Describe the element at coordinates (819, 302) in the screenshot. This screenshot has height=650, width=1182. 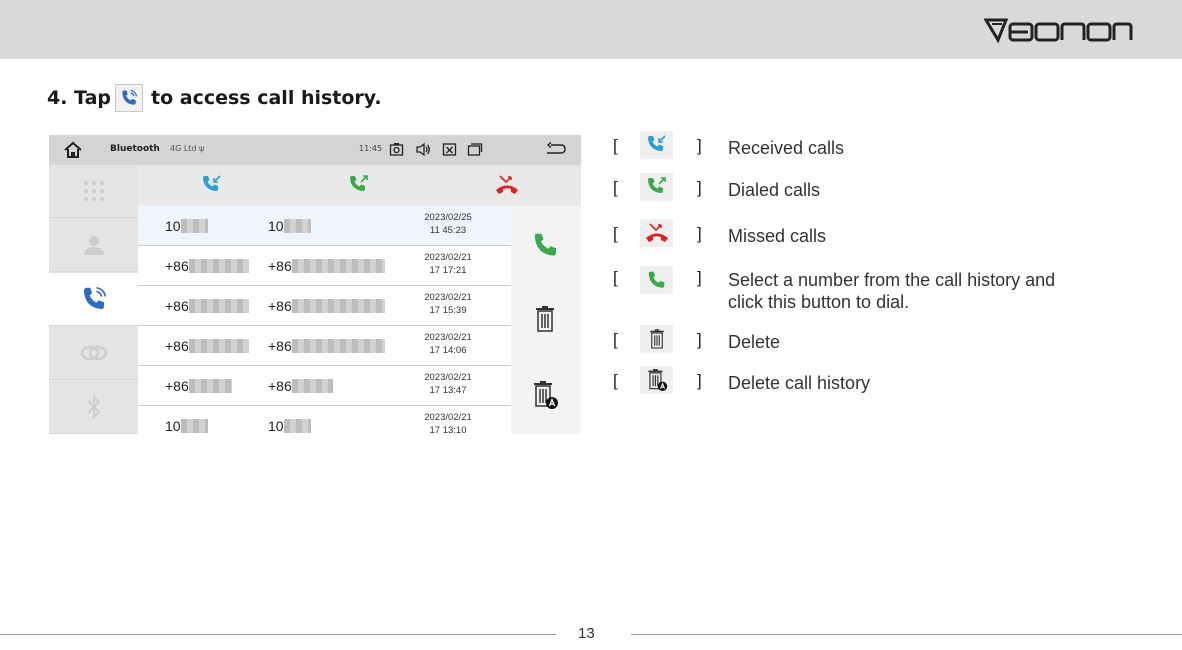
I see `legend-label-line2: click this button to dial.` at that location.